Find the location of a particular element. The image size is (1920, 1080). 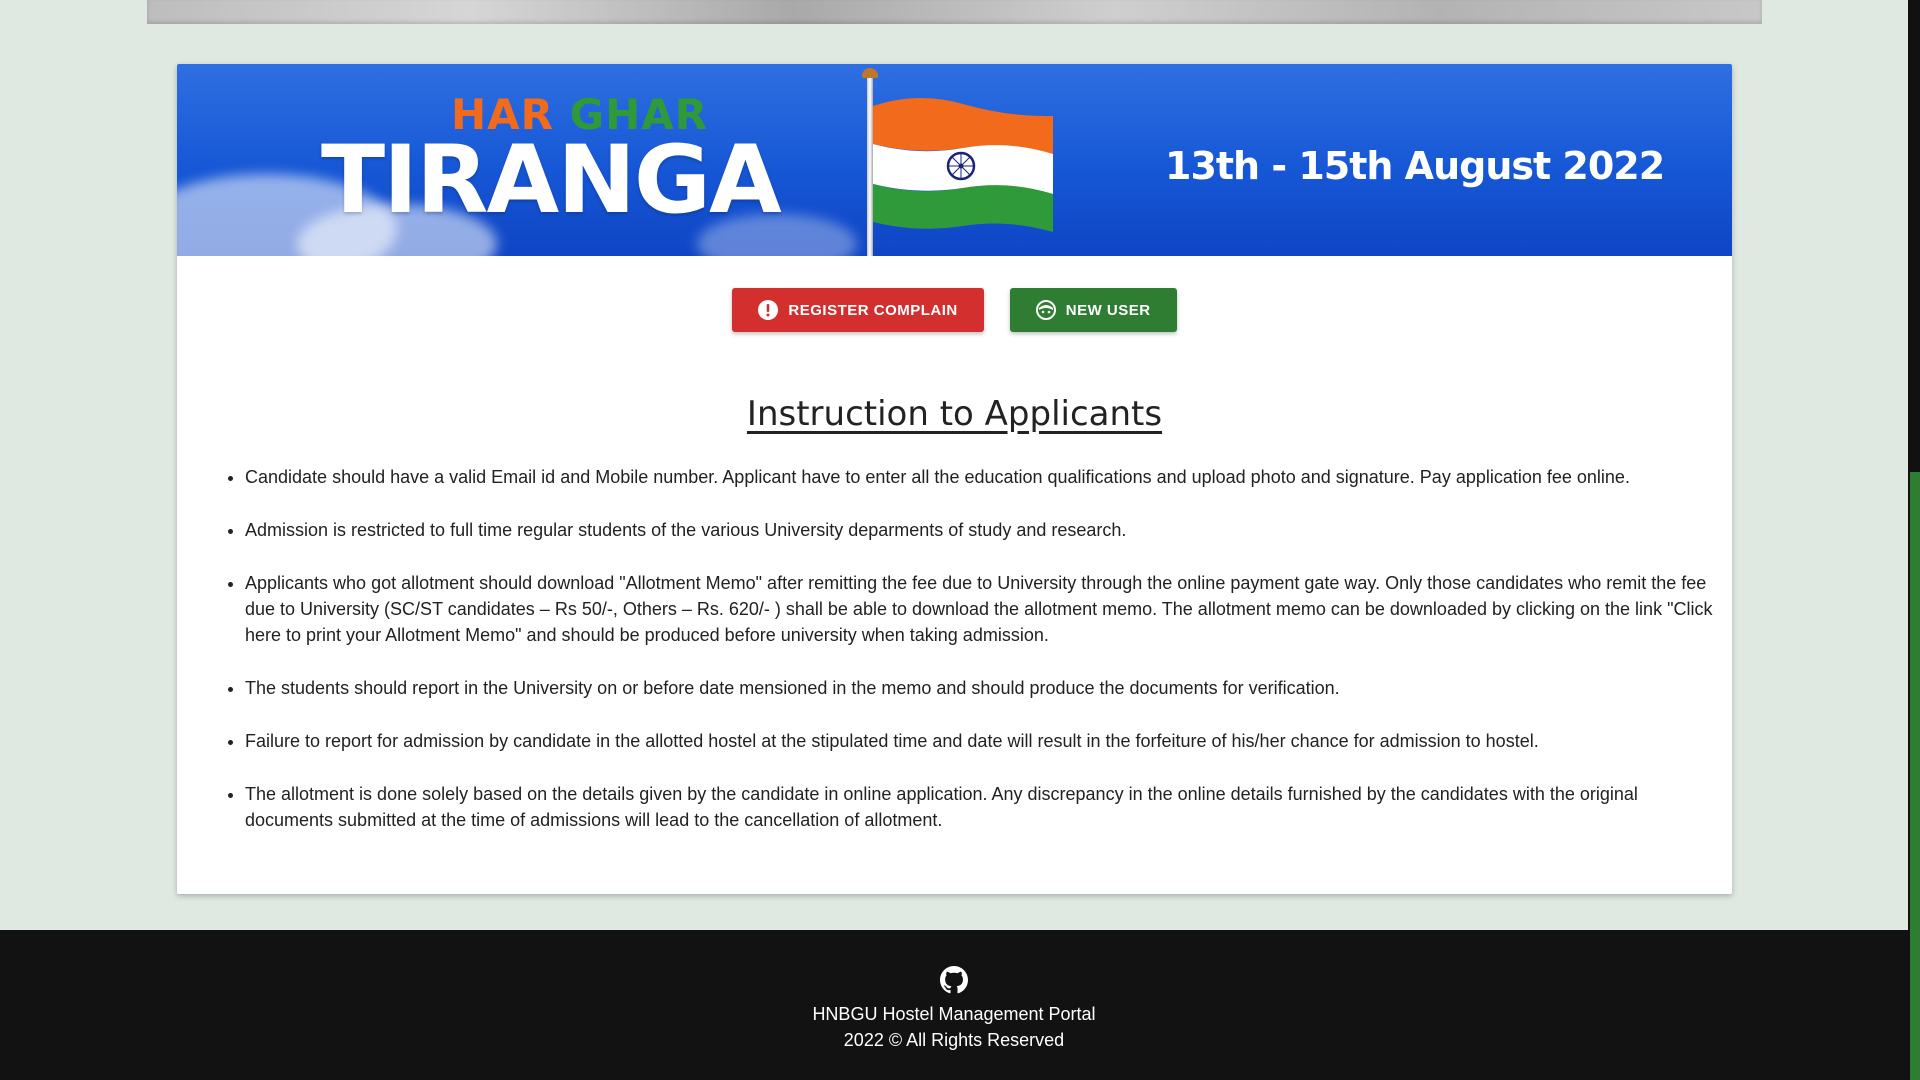

new-user-button: NEW USER is located at coordinates (1093, 310).